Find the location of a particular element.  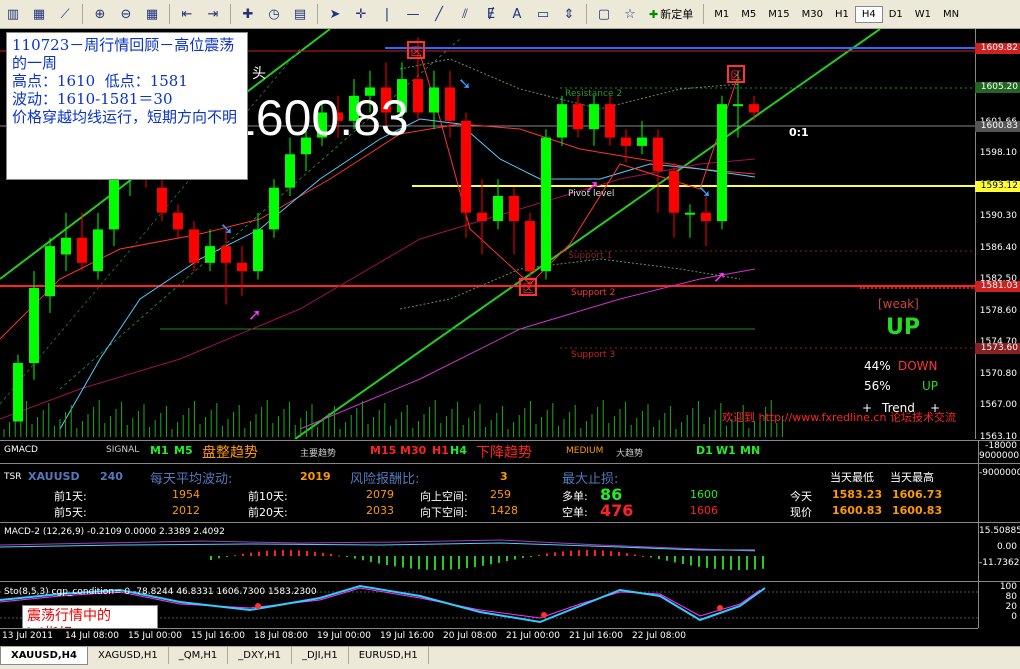

gmacd-m15: M15 is located at coordinates (383, 450).